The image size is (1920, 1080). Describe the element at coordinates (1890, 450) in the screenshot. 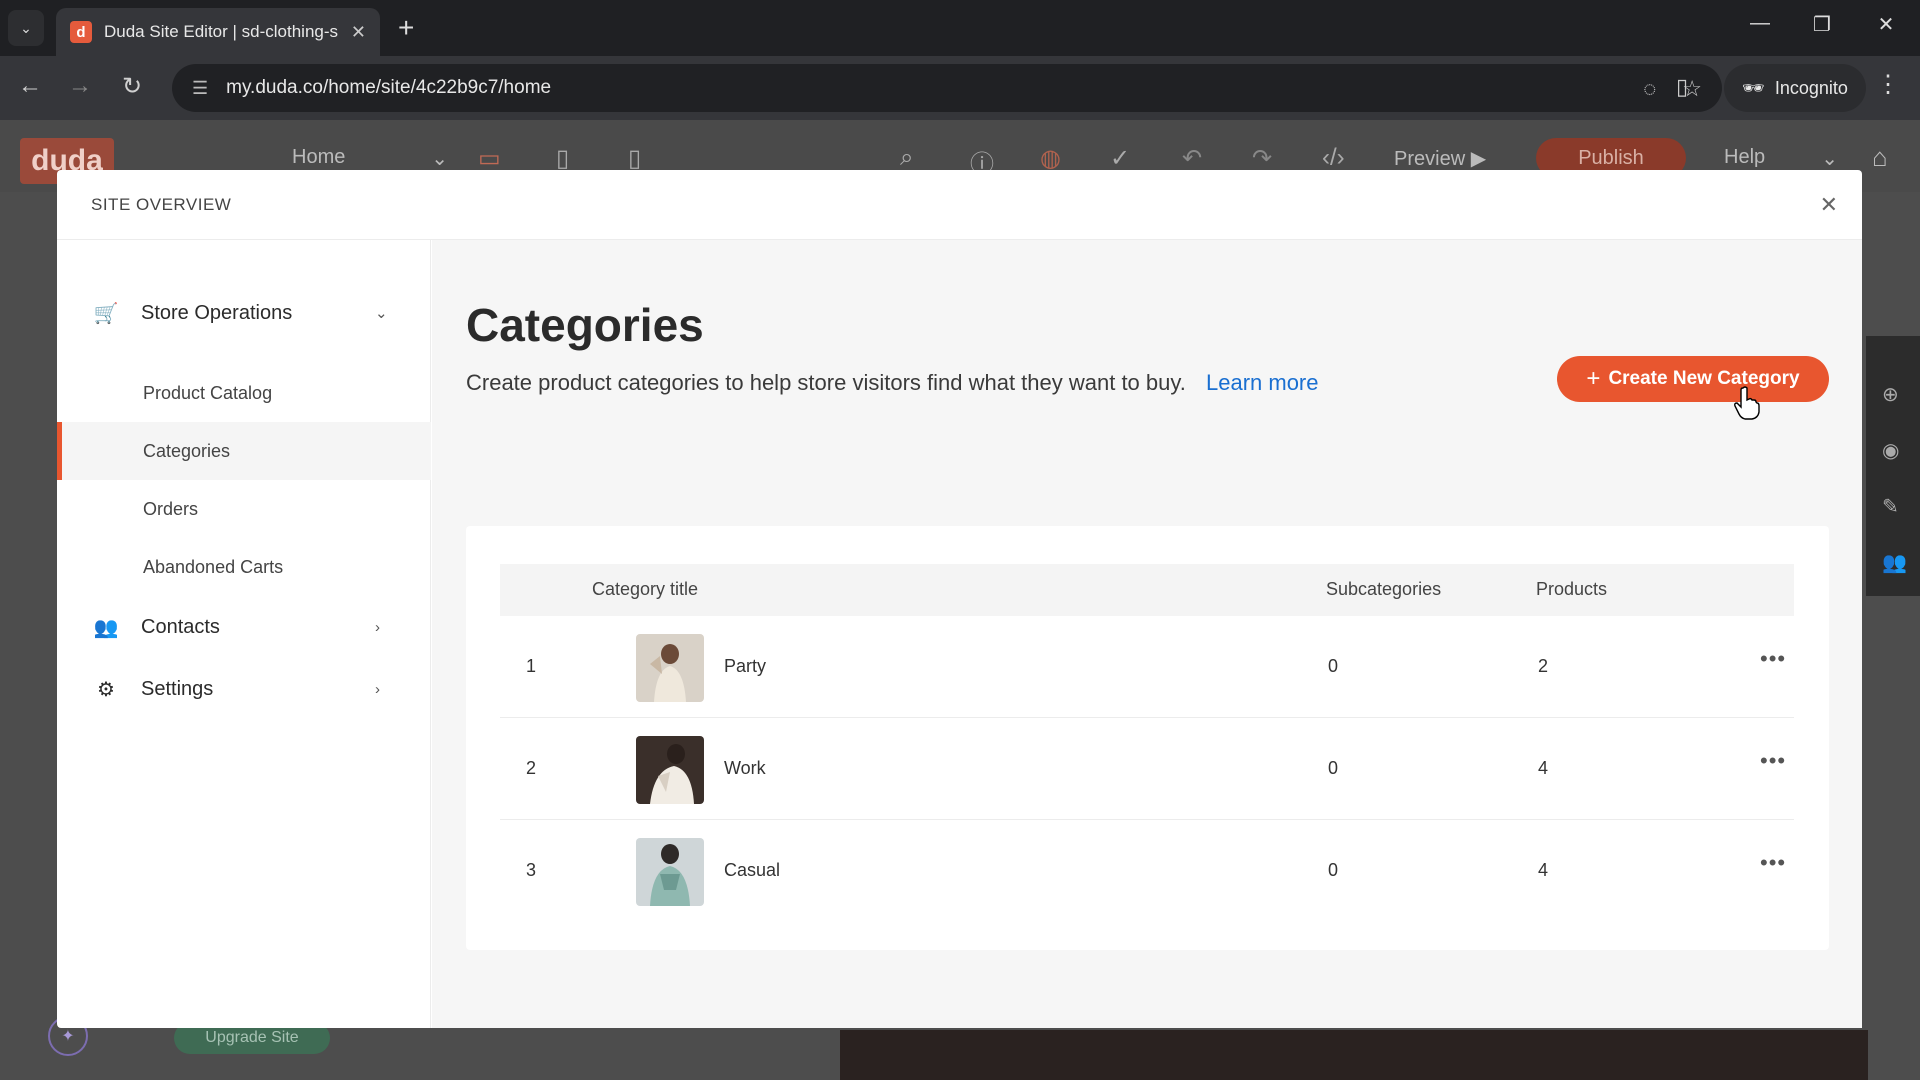

I see `chat-icon: ◉` at that location.